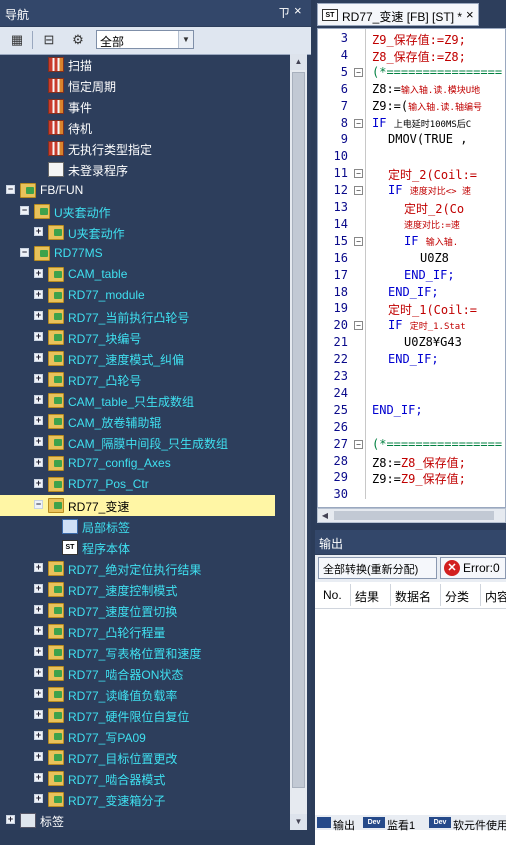 This screenshot has height=845, width=506. I want to click on bottom-tab: 软元件使用, so click(479, 825).